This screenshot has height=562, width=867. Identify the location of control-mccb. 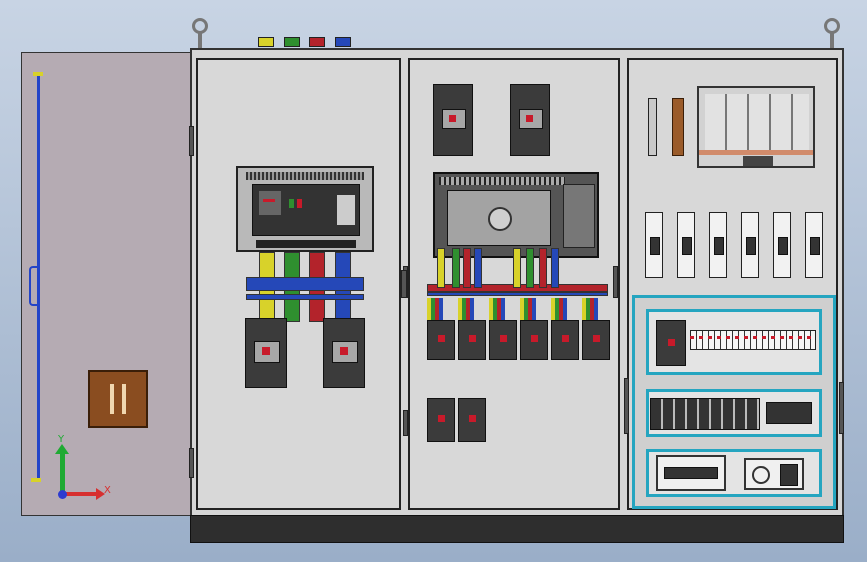
(671, 343).